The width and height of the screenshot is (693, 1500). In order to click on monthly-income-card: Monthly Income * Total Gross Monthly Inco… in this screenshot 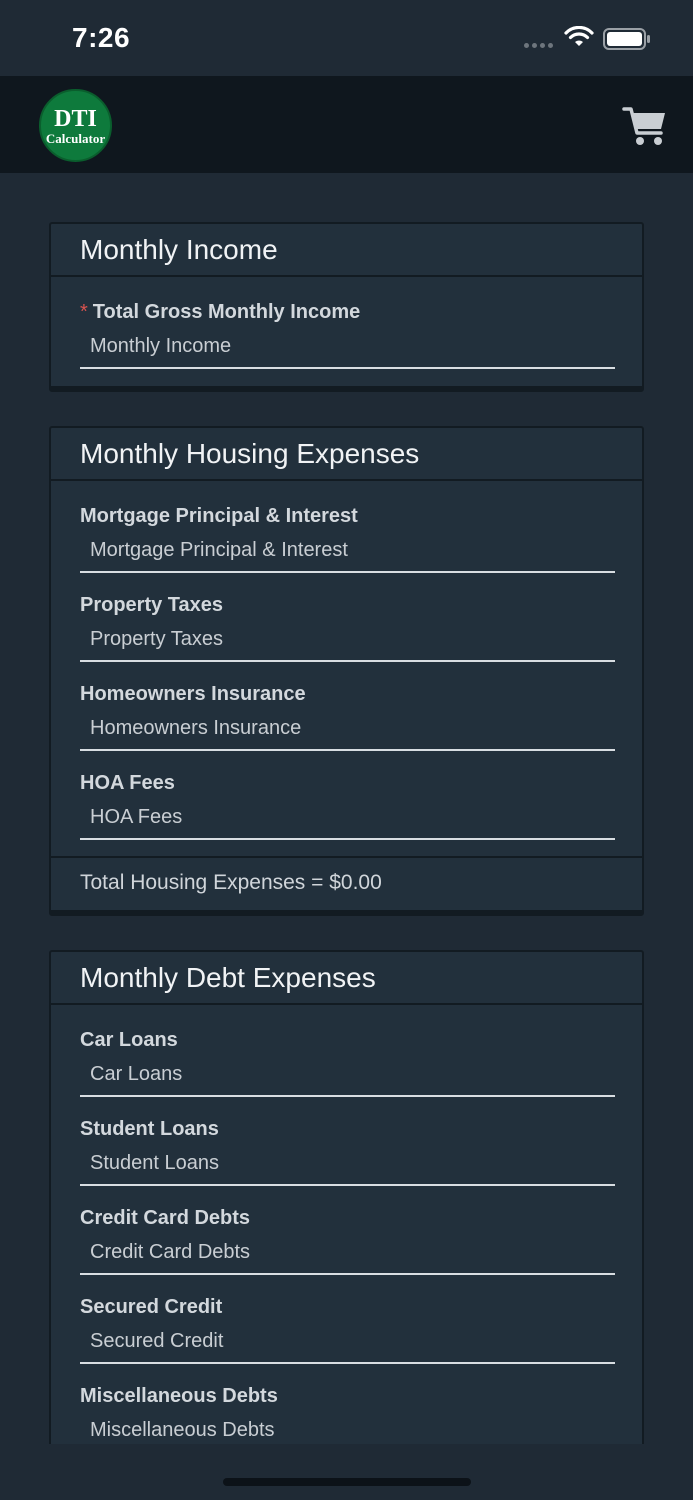, I will do `click(346, 307)`.